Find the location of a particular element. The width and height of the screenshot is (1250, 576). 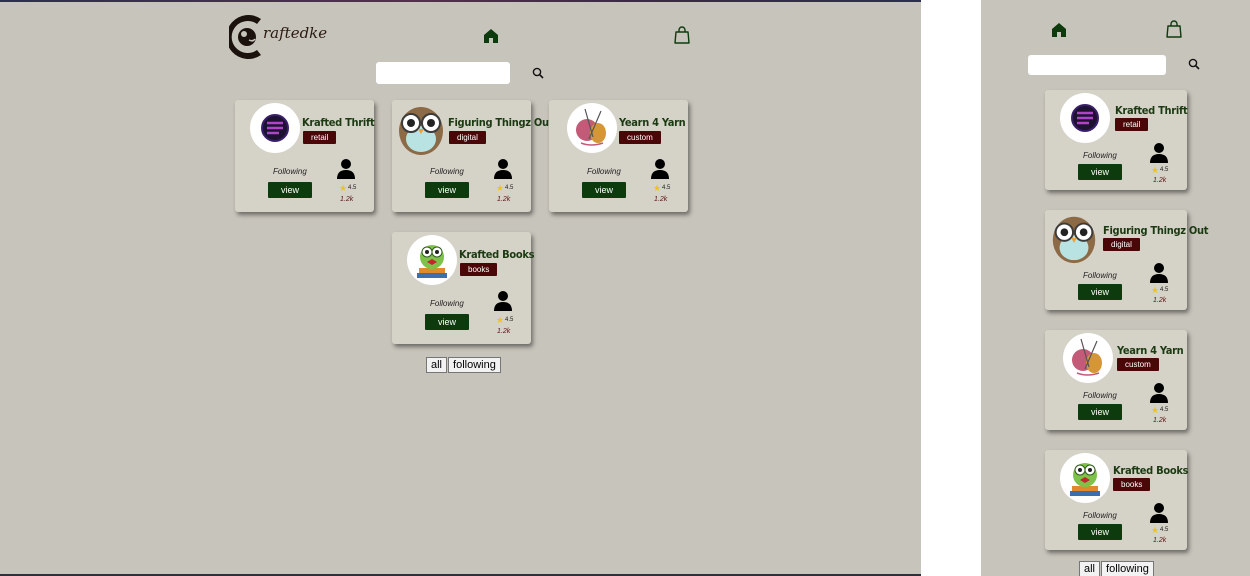

top-border is located at coordinates (460, 1).